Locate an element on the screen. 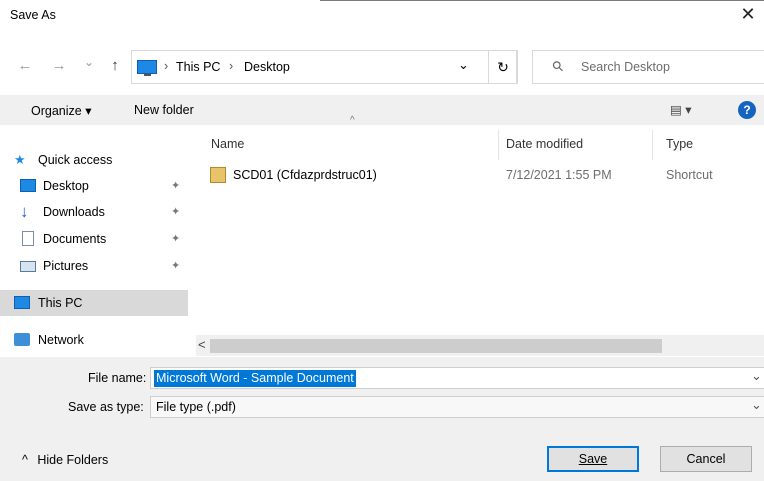 This screenshot has height=481, width=764. refresh-button: ↻ is located at coordinates (503, 67).